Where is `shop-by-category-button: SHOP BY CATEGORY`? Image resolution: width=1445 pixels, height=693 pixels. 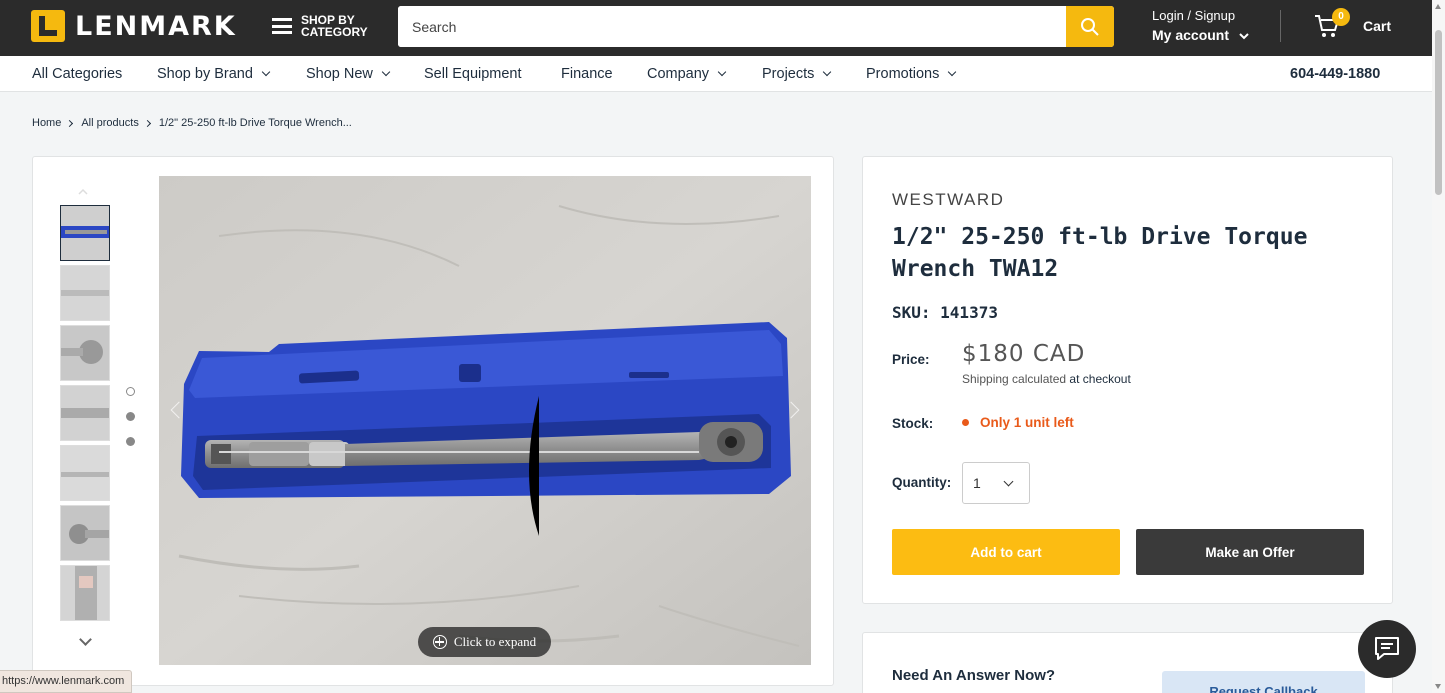
shop-by-category-button: SHOP BY CATEGORY is located at coordinates (326, 26).